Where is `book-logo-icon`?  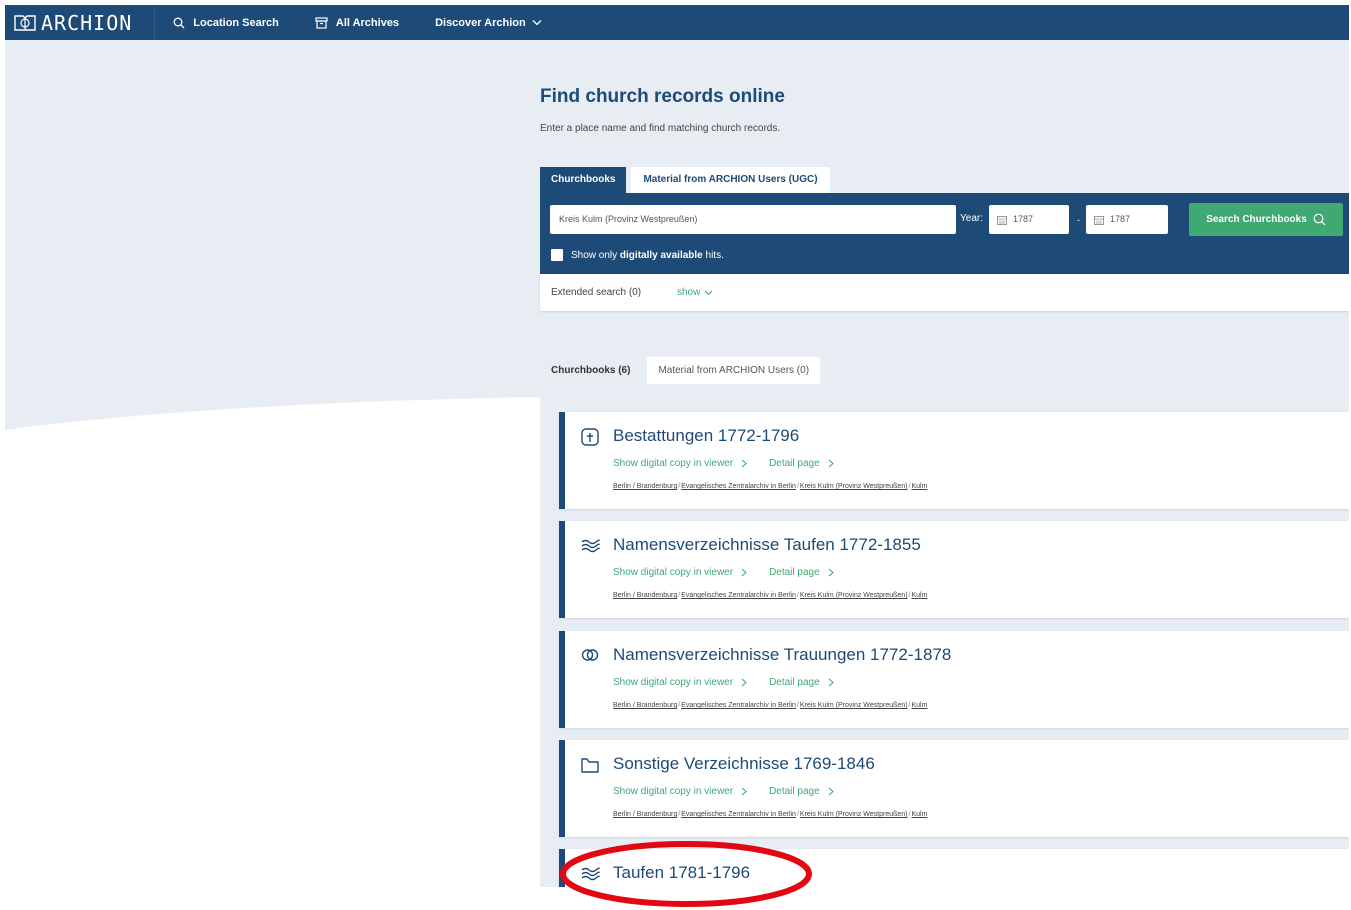 book-logo-icon is located at coordinates (25, 22).